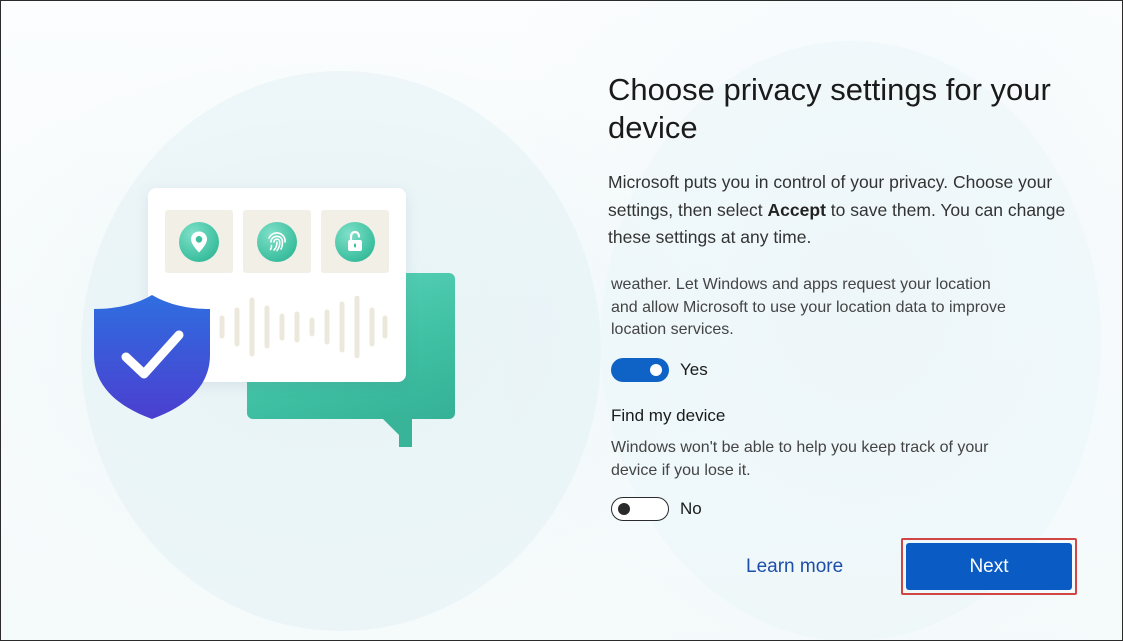 This screenshot has height=641, width=1123. I want to click on chat-bubble-tail, so click(405, 430).